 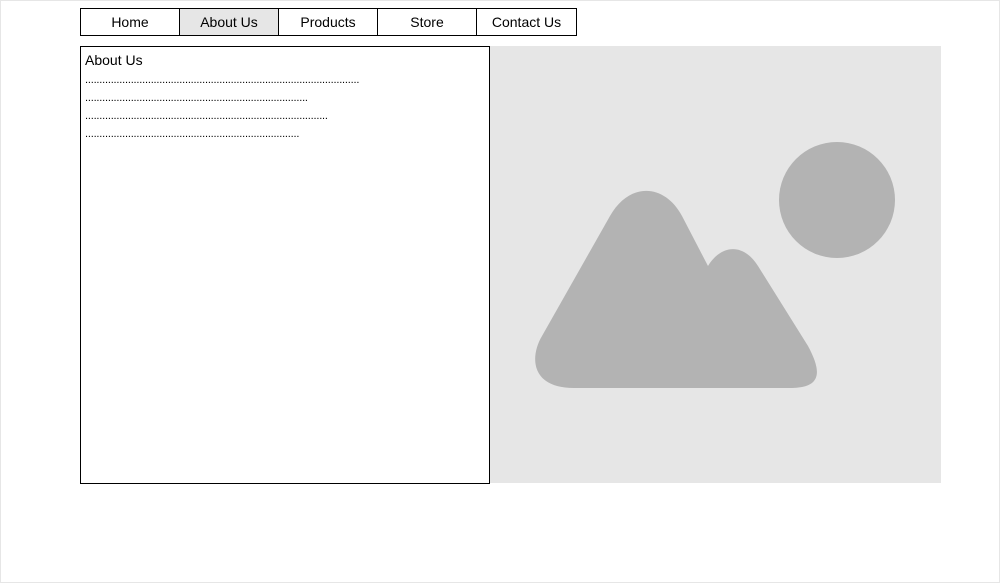 What do you see at coordinates (526, 22) in the screenshot?
I see `nav-item-contact-us: Contact Us` at bounding box center [526, 22].